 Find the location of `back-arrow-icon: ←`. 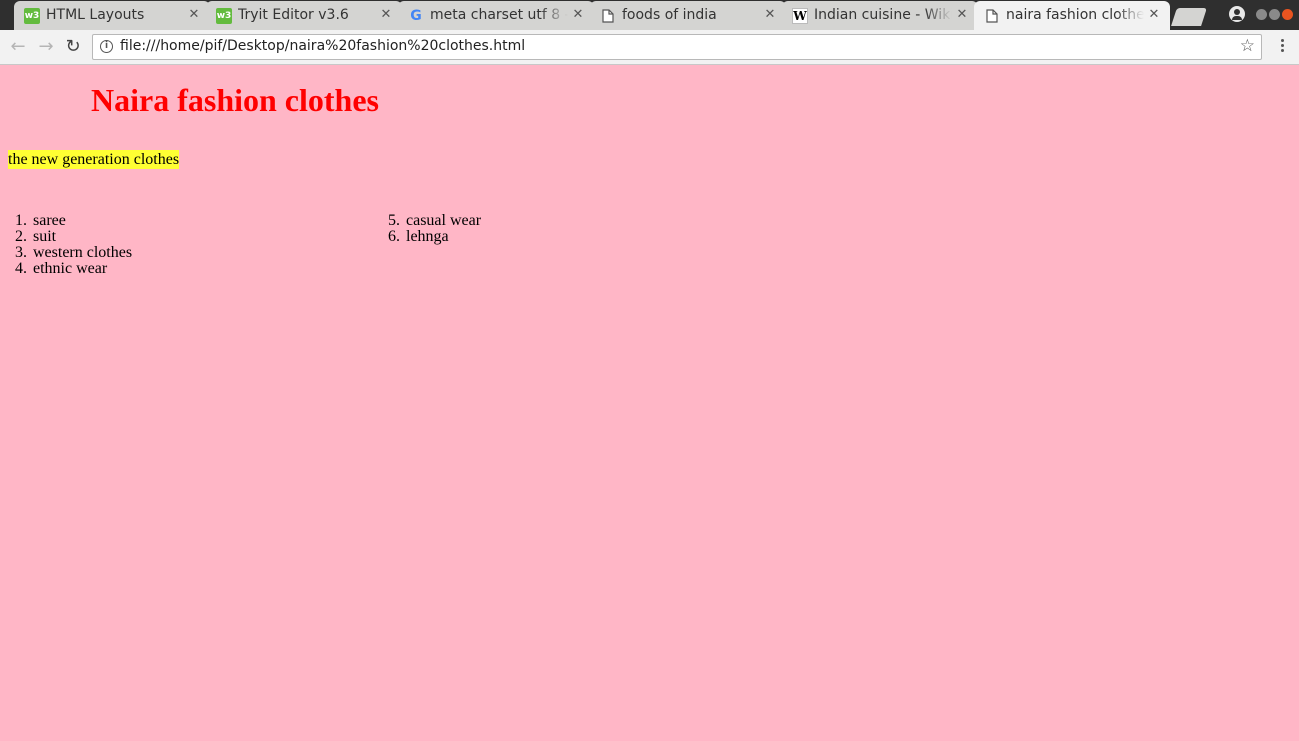

back-arrow-icon: ← is located at coordinates (18, 47).